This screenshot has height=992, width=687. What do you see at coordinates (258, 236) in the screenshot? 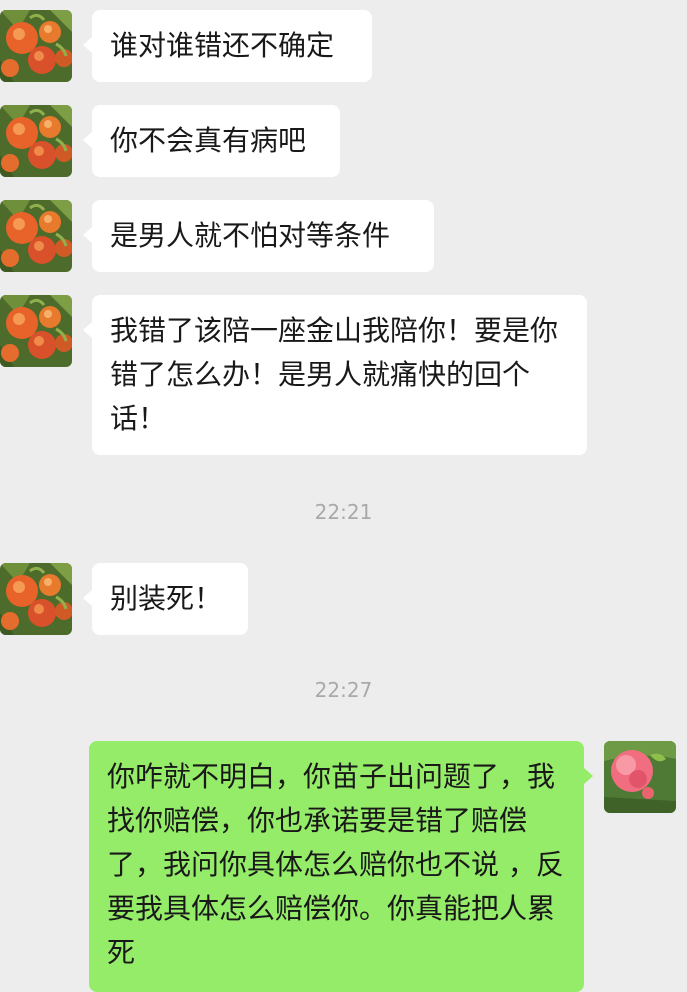
I see `message-bubble-incoming: 是男人就不怕对等条件` at bounding box center [258, 236].